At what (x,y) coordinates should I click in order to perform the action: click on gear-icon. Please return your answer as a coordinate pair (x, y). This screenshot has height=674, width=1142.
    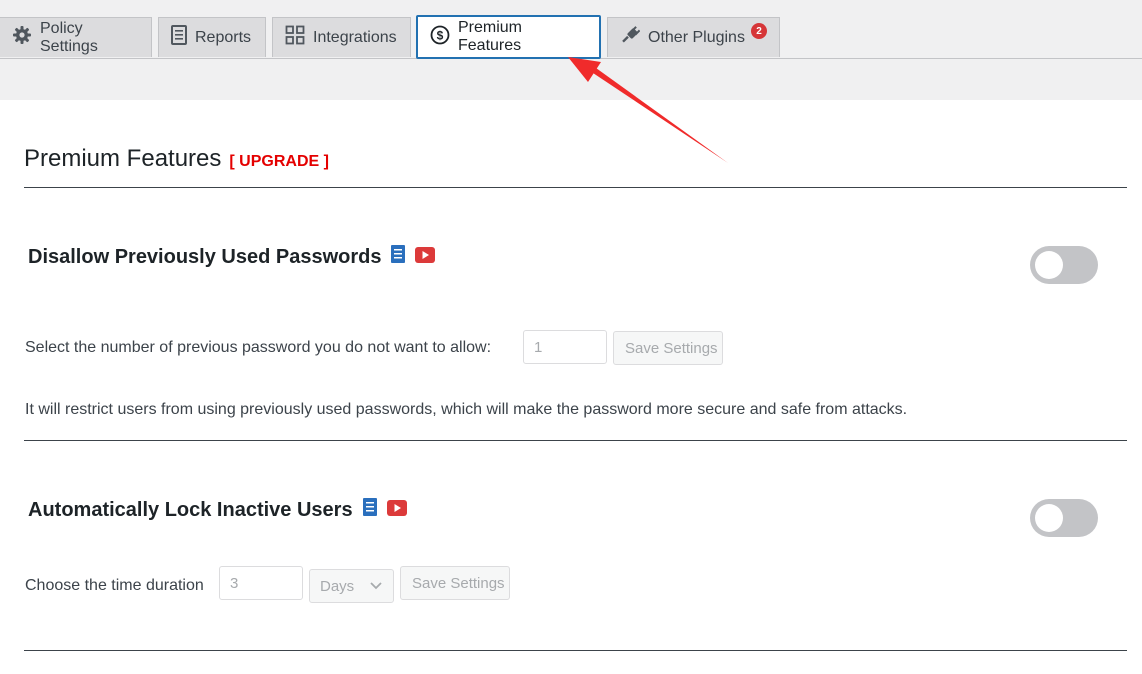
    Looking at the image, I should click on (22, 37).